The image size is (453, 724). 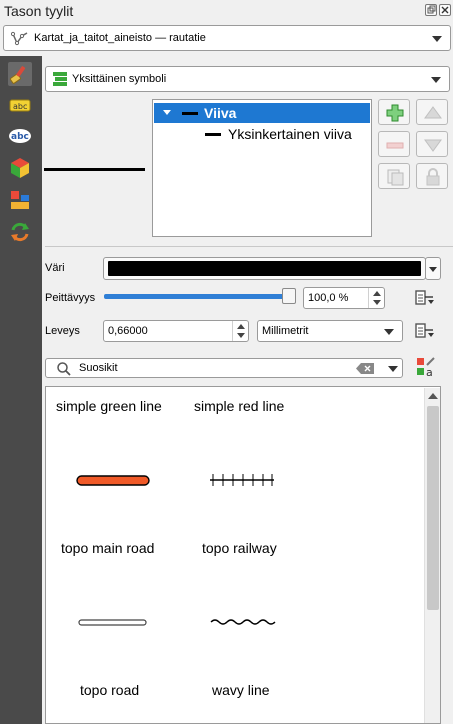 I want to click on width-label: Leveys, so click(x=62, y=331).